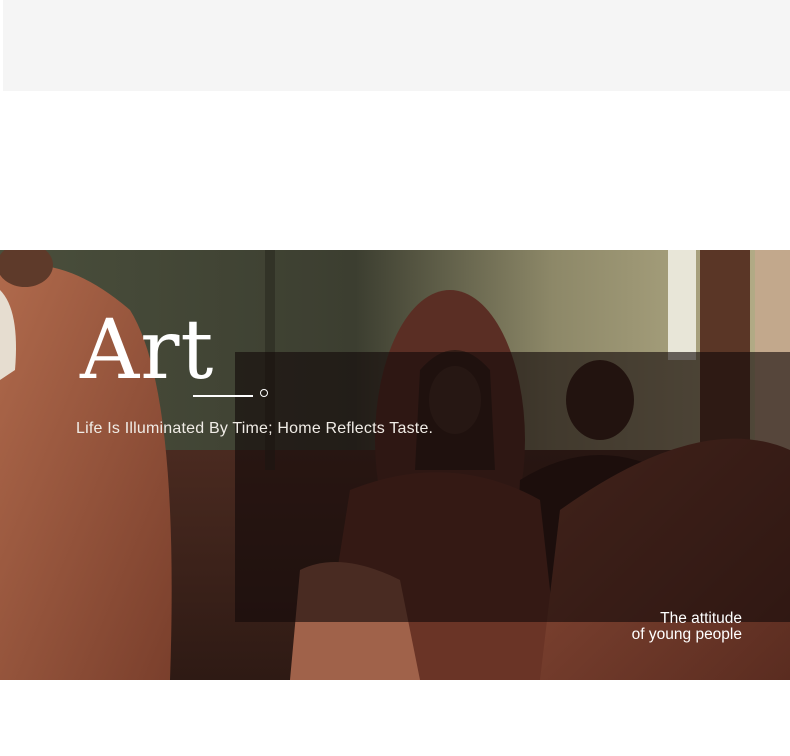  Describe the element at coordinates (701, 618) in the screenshot. I see `caption-line-1: The attitude` at that location.